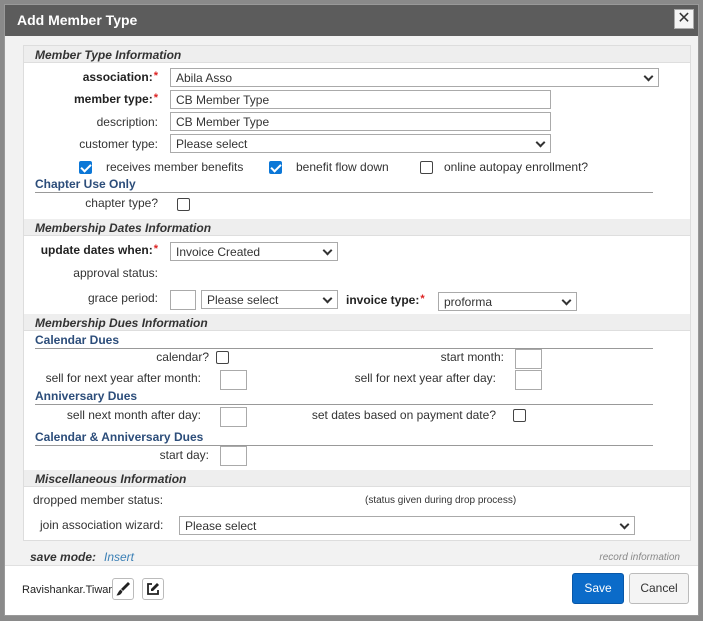  Describe the element at coordinates (218, 252) in the screenshot. I see `update-dates-value: Invoice Created` at that location.